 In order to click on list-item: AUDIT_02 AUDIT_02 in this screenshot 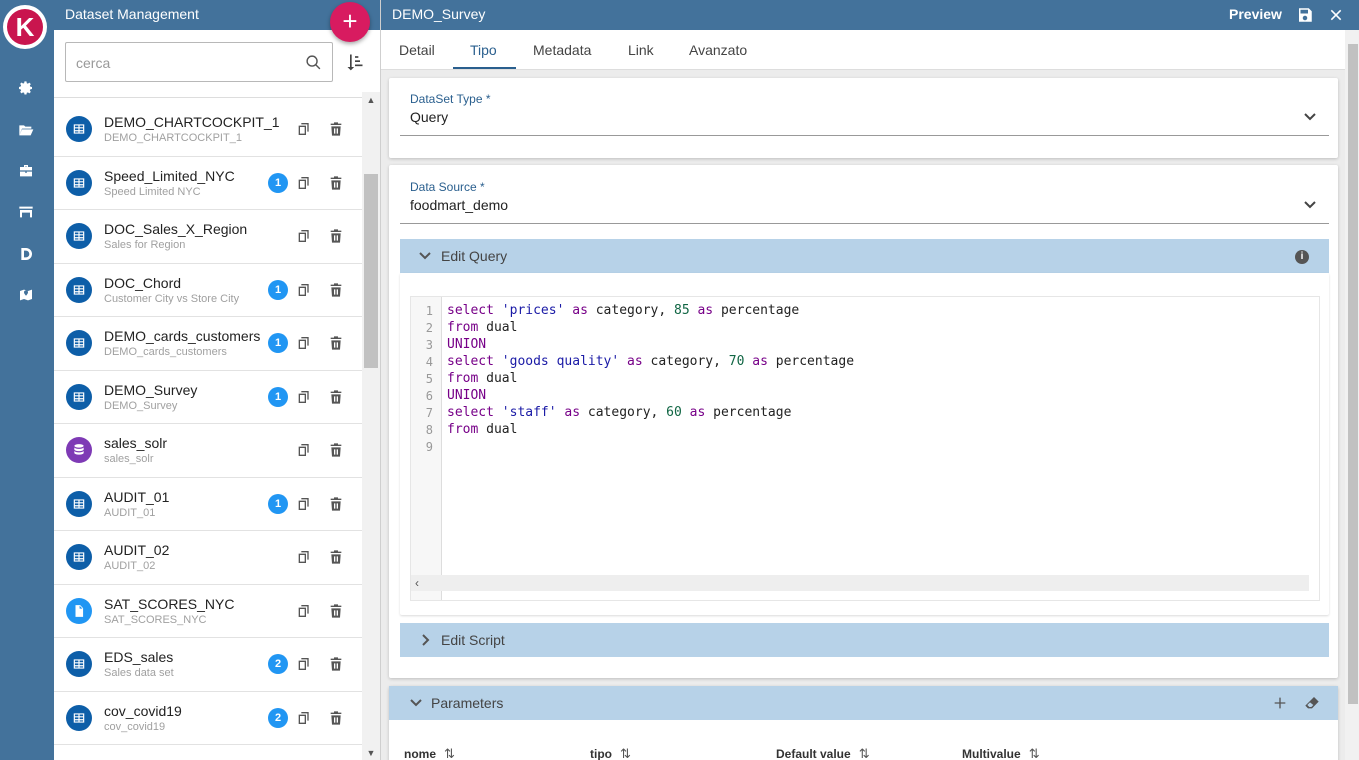, I will do `click(208, 558)`.